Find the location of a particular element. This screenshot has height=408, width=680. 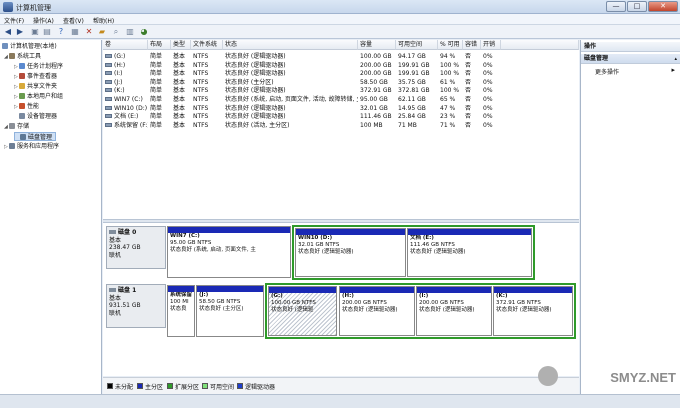

menu-bar: 文件(F) 操作(A) 查看(V) 帮助(H) is located at coordinates (340, 19).